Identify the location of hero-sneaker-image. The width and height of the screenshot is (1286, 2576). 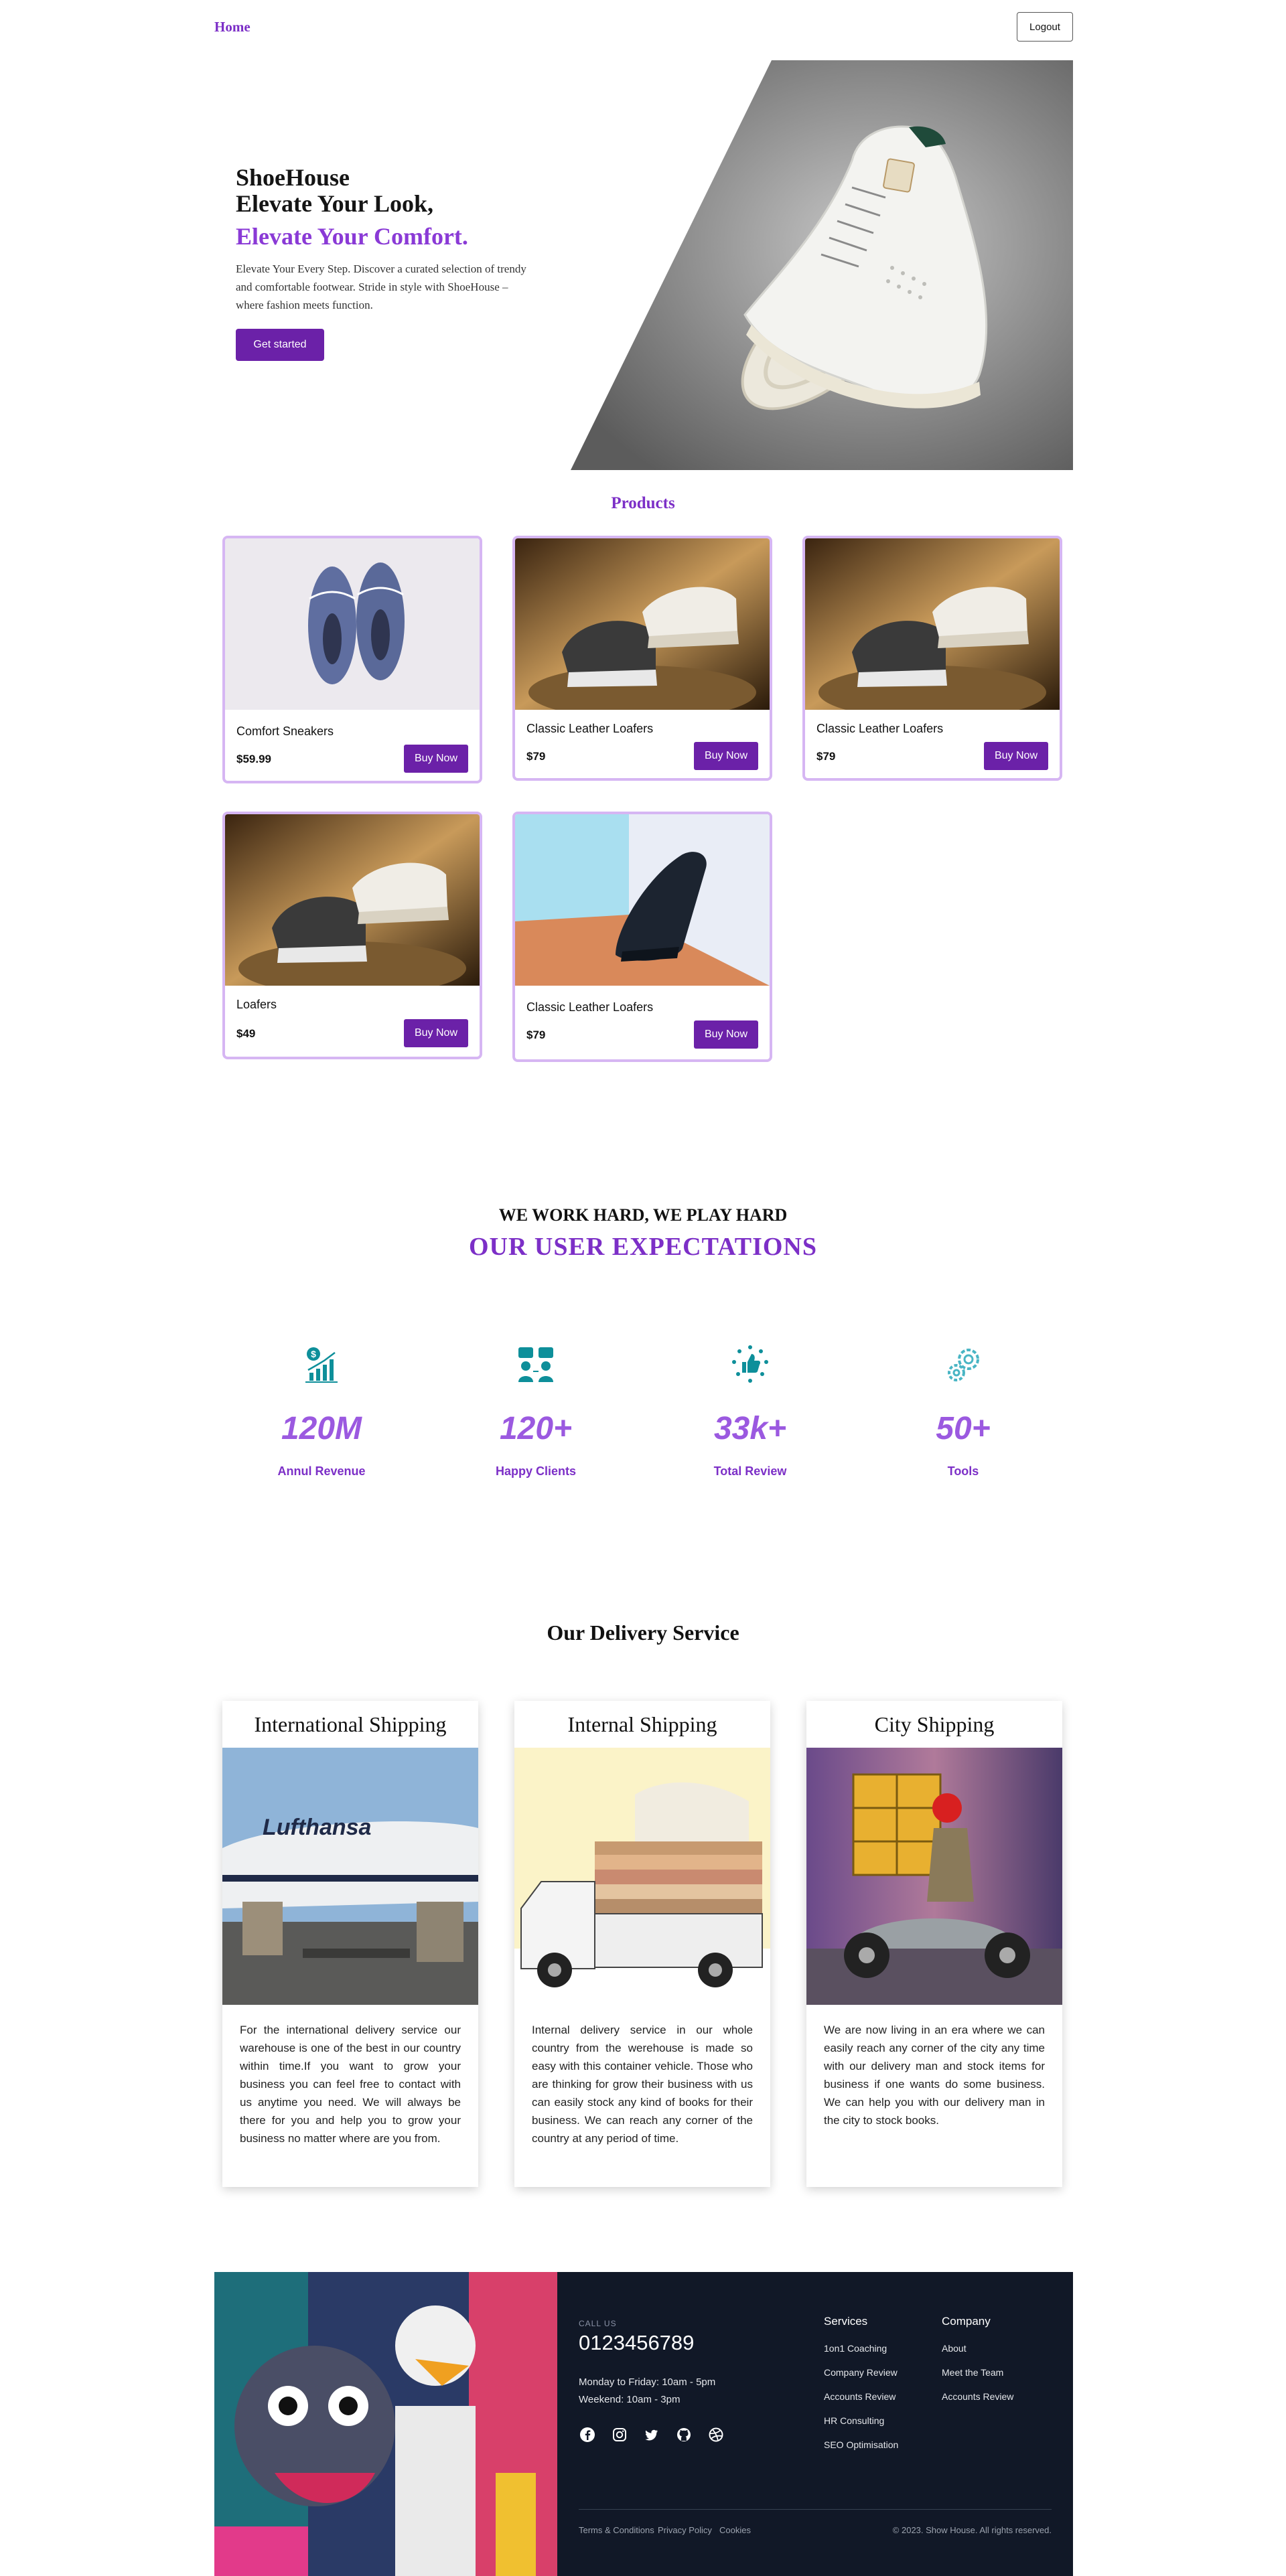
(822, 265).